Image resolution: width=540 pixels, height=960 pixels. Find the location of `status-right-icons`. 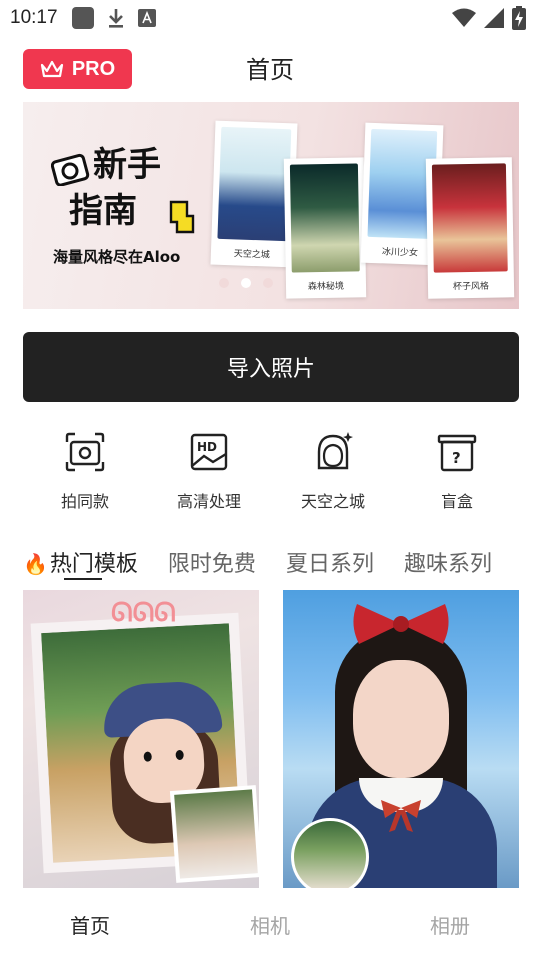

status-right-icons is located at coordinates (489, 18).